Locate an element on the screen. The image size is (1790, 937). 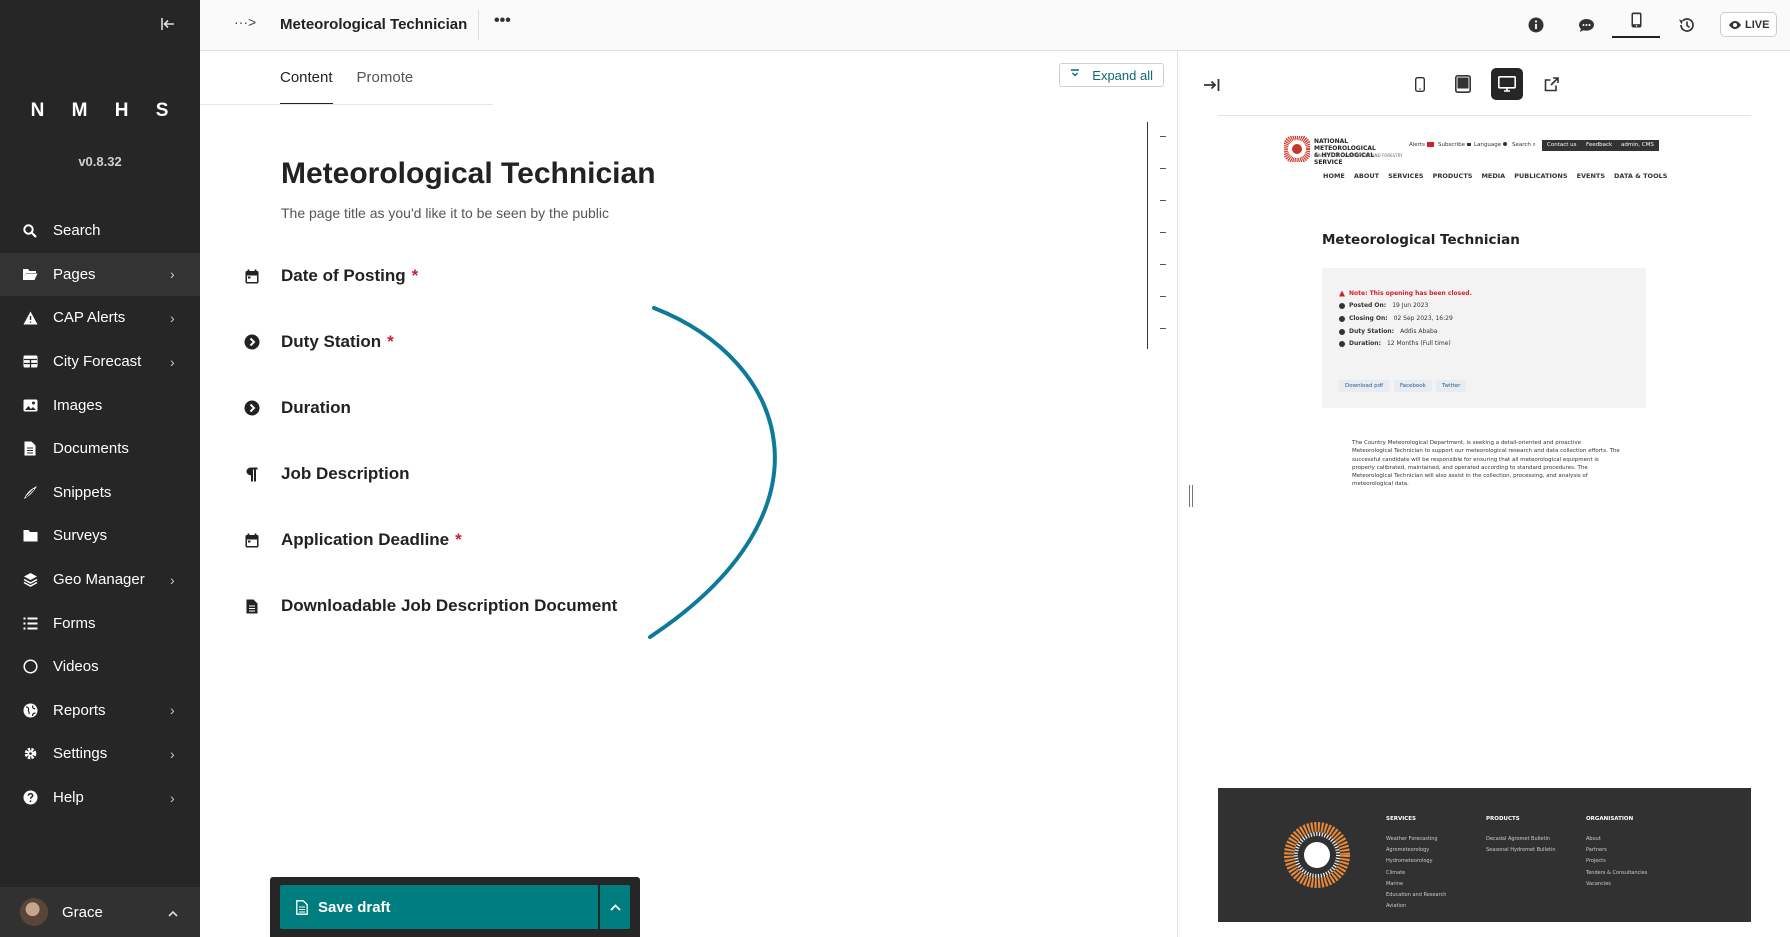
tab-promote: Promote is located at coordinates (385, 78).